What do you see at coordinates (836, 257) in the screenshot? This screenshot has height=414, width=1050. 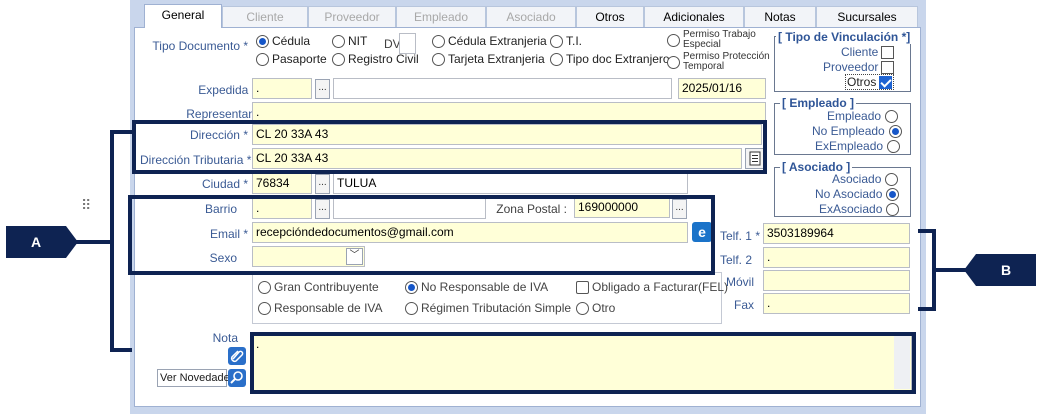 I see `telf2-input: .` at bounding box center [836, 257].